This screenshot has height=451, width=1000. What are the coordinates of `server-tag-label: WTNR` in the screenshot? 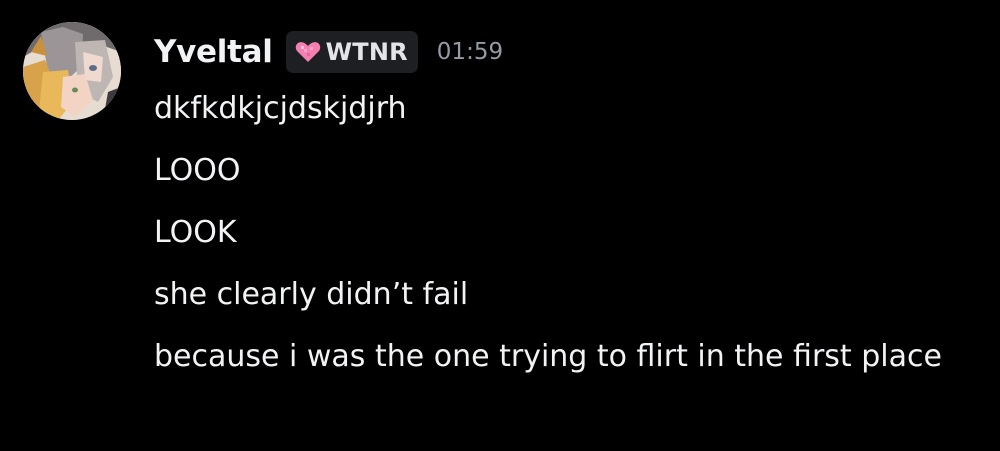 It's located at (366, 52).